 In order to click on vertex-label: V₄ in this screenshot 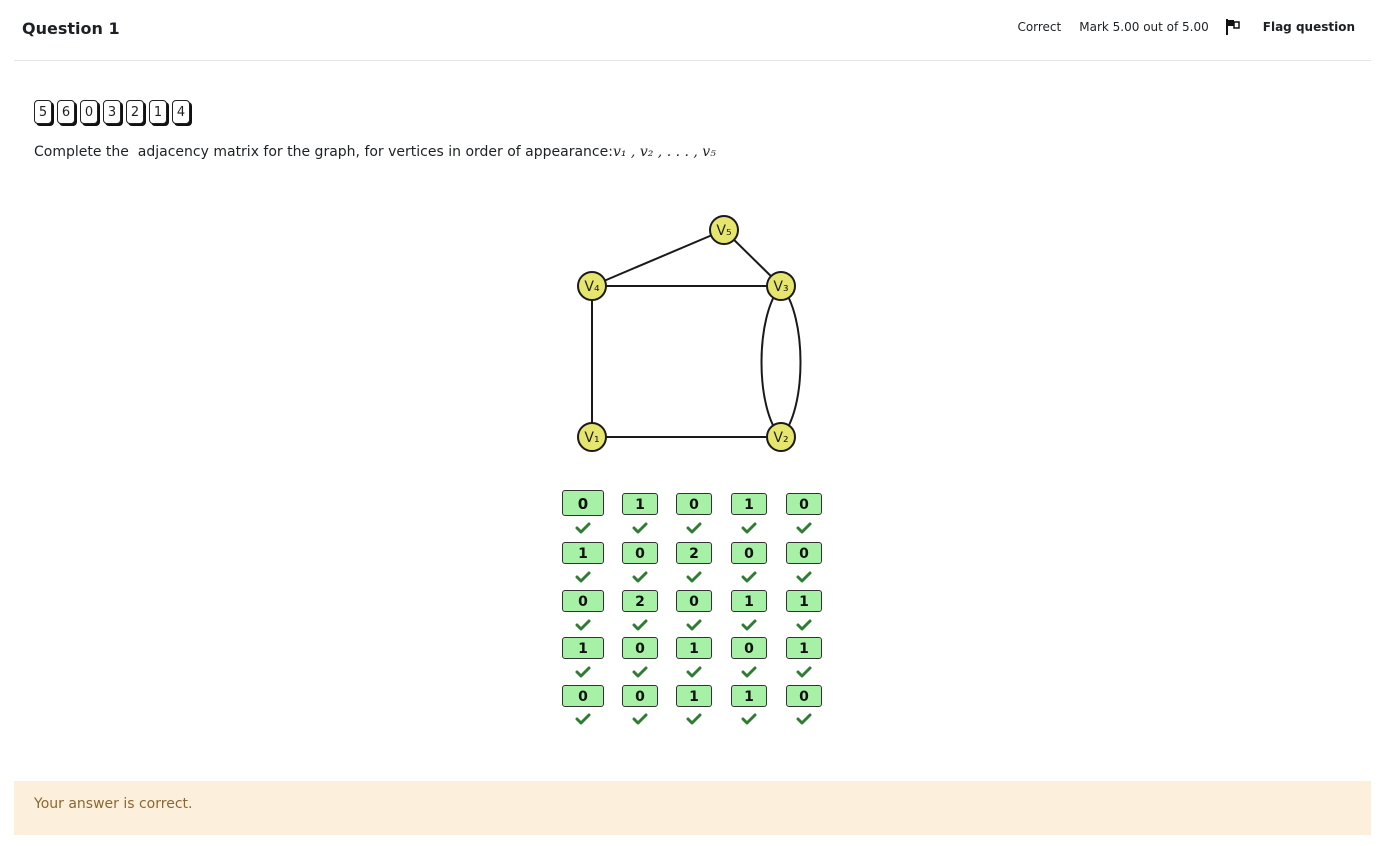, I will do `click(592, 287)`.